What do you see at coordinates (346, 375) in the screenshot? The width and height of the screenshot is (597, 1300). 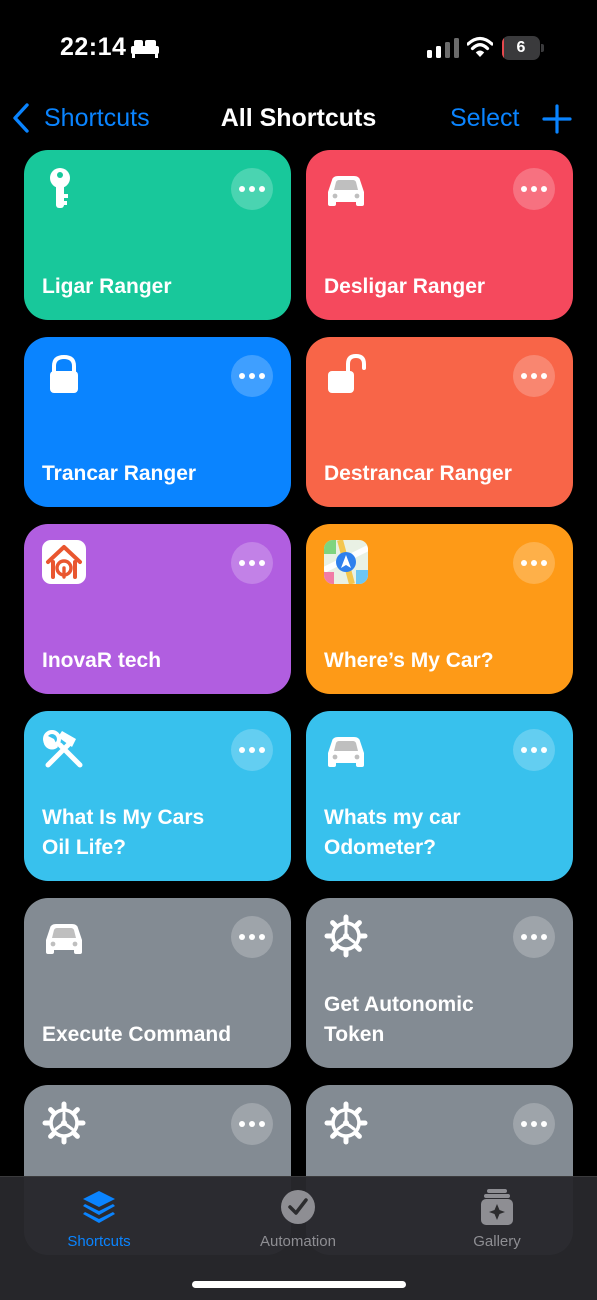 I see `unlock-icon` at bounding box center [346, 375].